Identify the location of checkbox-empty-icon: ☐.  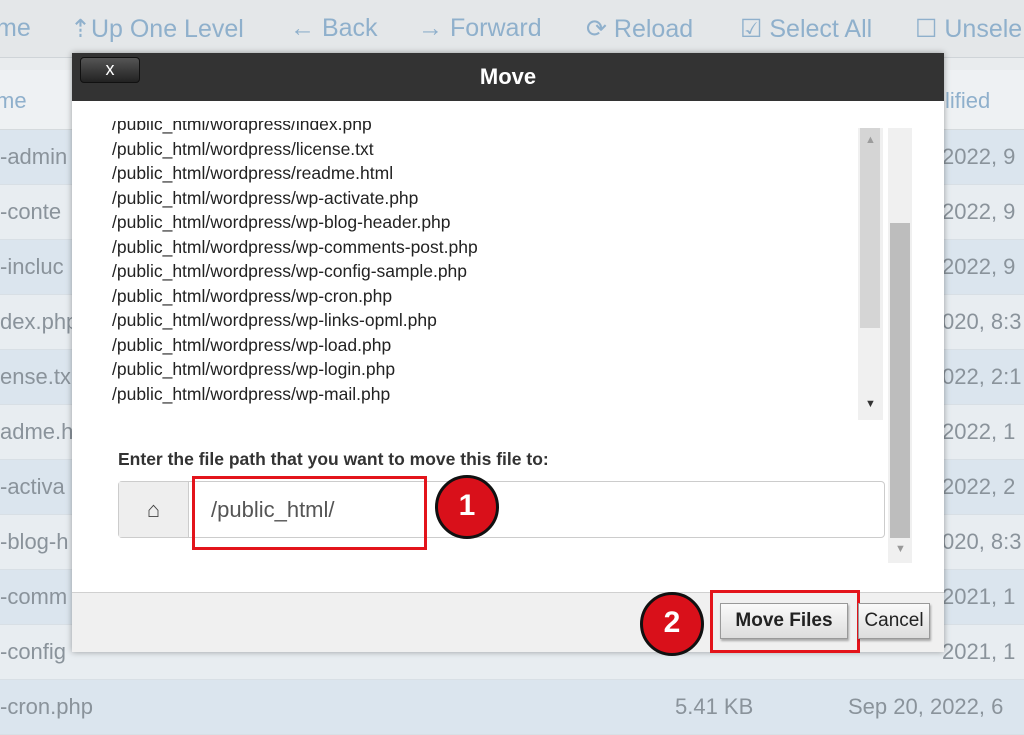
(930, 29).